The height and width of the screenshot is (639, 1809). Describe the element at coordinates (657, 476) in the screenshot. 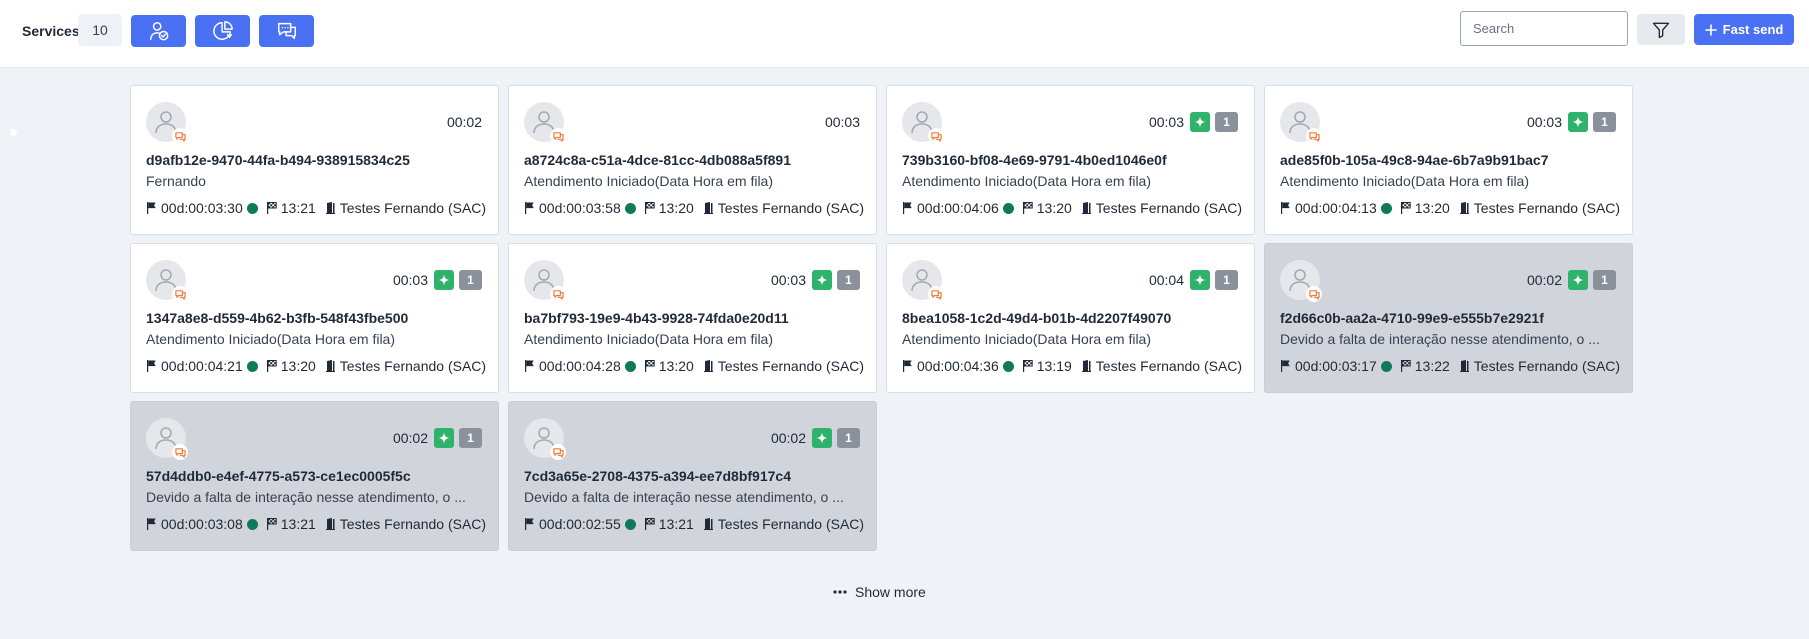

I see `card-id: 7cd3a65e-2708-4375-a394-ee7d8bf917c4` at that location.